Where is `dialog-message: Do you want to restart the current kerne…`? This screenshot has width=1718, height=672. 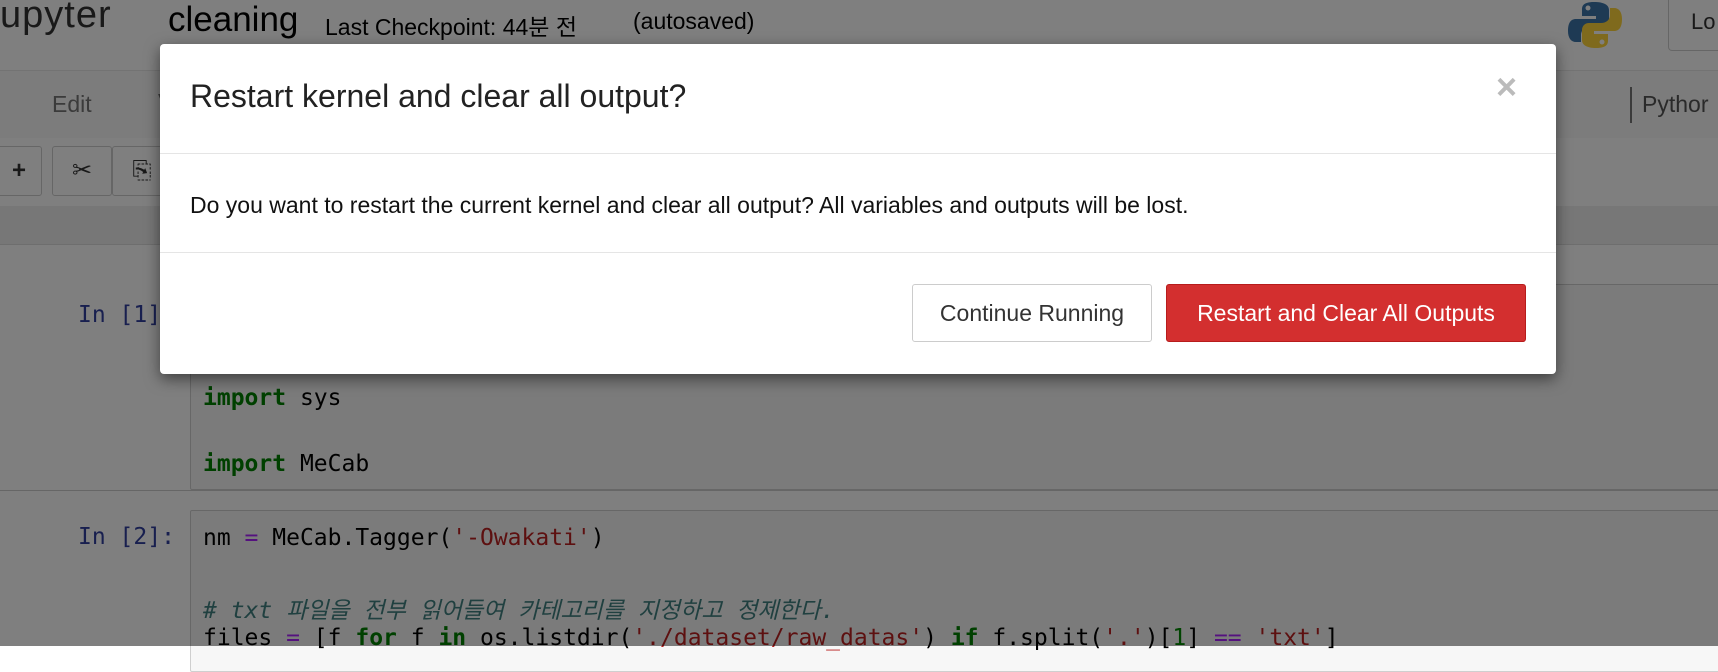
dialog-message: Do you want to restart the current kerne… is located at coordinates (689, 205).